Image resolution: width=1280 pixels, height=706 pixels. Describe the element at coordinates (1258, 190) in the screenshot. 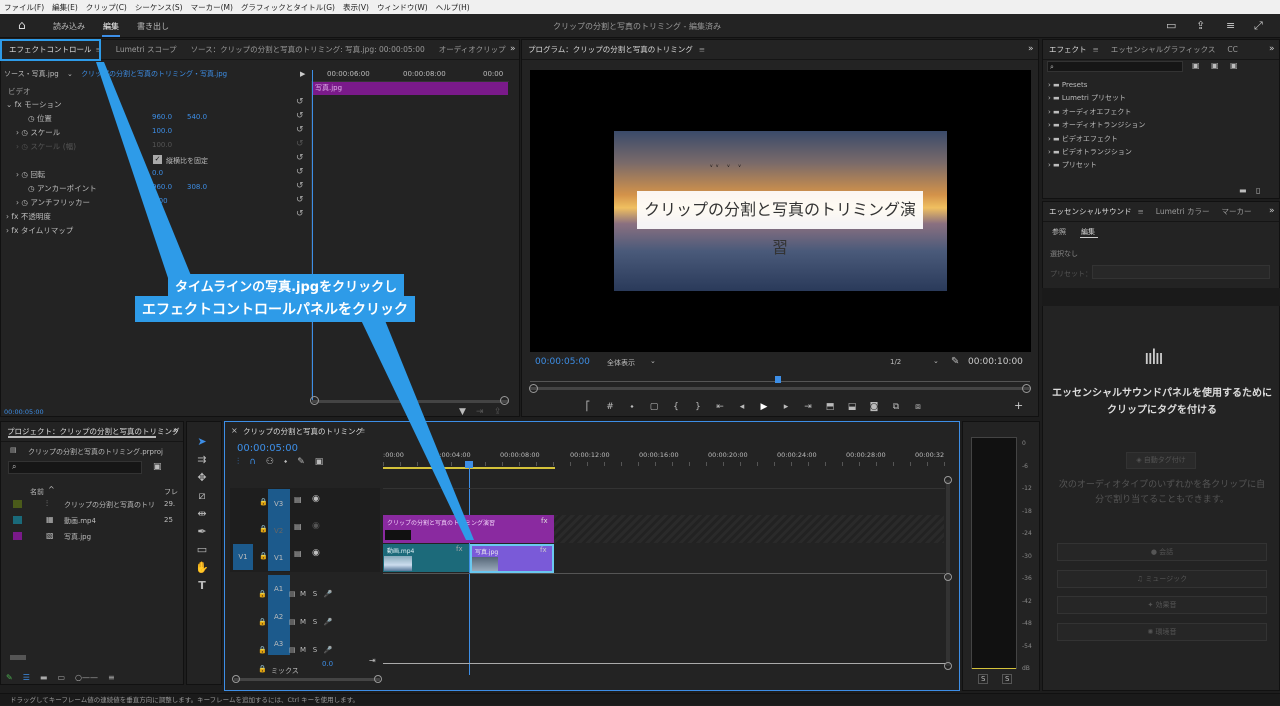

I see `trash-icon: ▯` at that location.